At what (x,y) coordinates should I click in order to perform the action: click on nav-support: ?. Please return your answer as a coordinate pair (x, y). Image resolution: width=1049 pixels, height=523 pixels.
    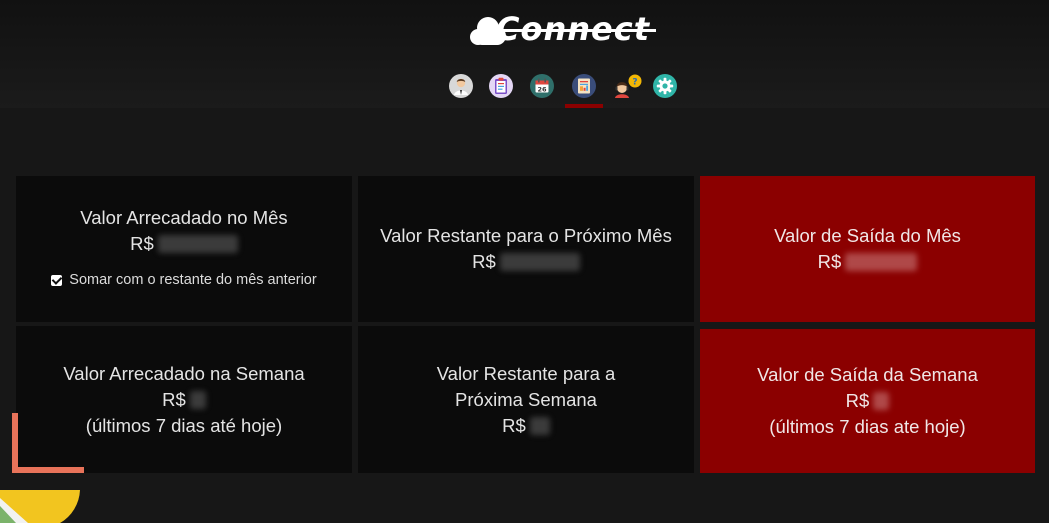
    Looking at the image, I should click on (628, 86).